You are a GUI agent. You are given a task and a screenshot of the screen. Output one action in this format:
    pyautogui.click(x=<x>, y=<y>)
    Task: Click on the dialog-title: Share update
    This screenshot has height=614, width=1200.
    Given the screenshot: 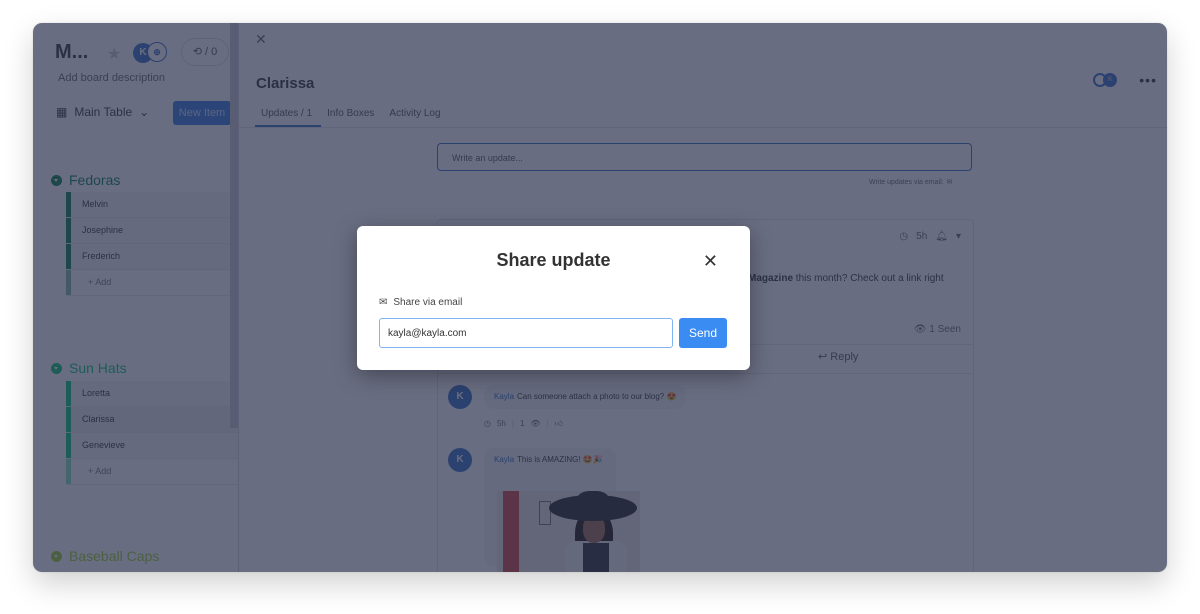 What is the action you would take?
    pyautogui.click(x=553, y=260)
    